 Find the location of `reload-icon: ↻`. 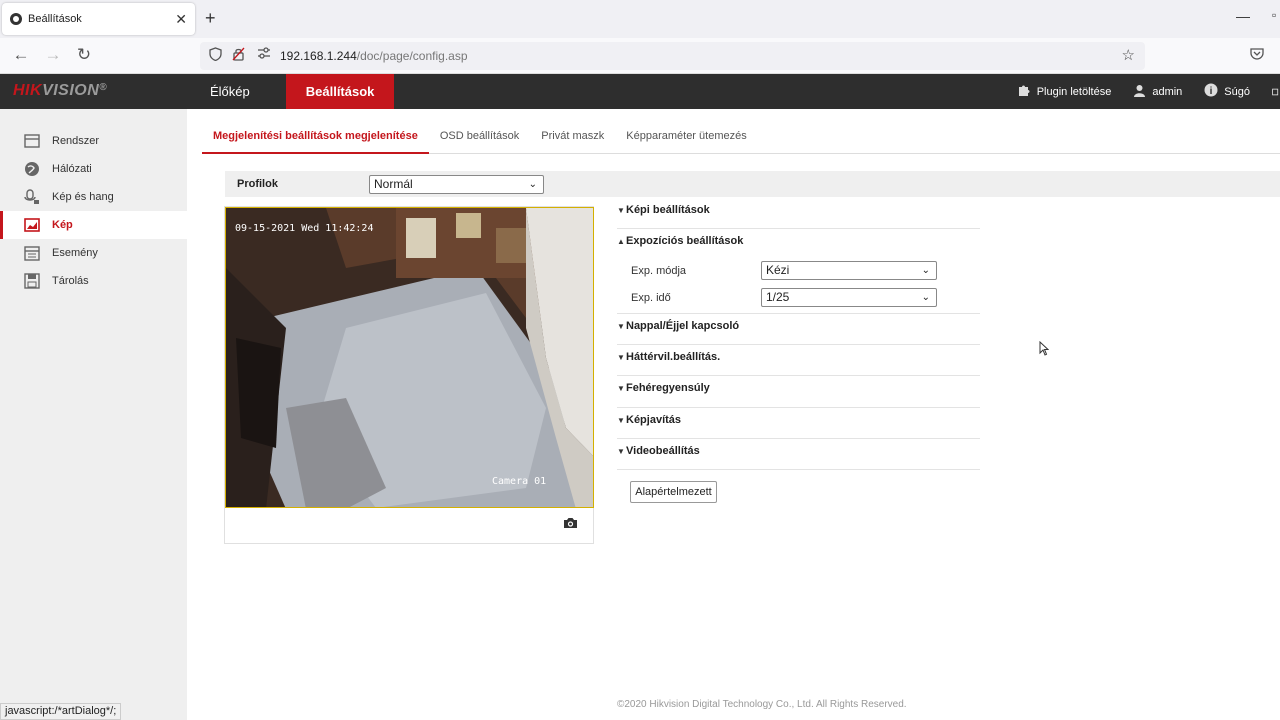

reload-icon: ↻ is located at coordinates (84, 55).